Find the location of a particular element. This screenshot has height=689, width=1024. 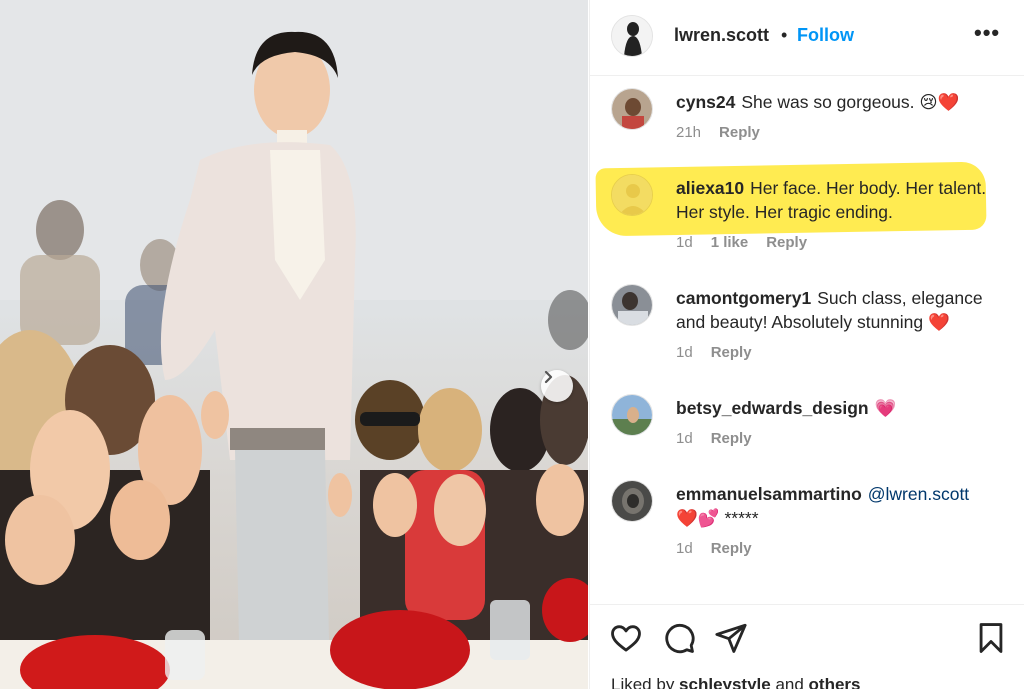

liked-by-middle: and is located at coordinates (789, 682).